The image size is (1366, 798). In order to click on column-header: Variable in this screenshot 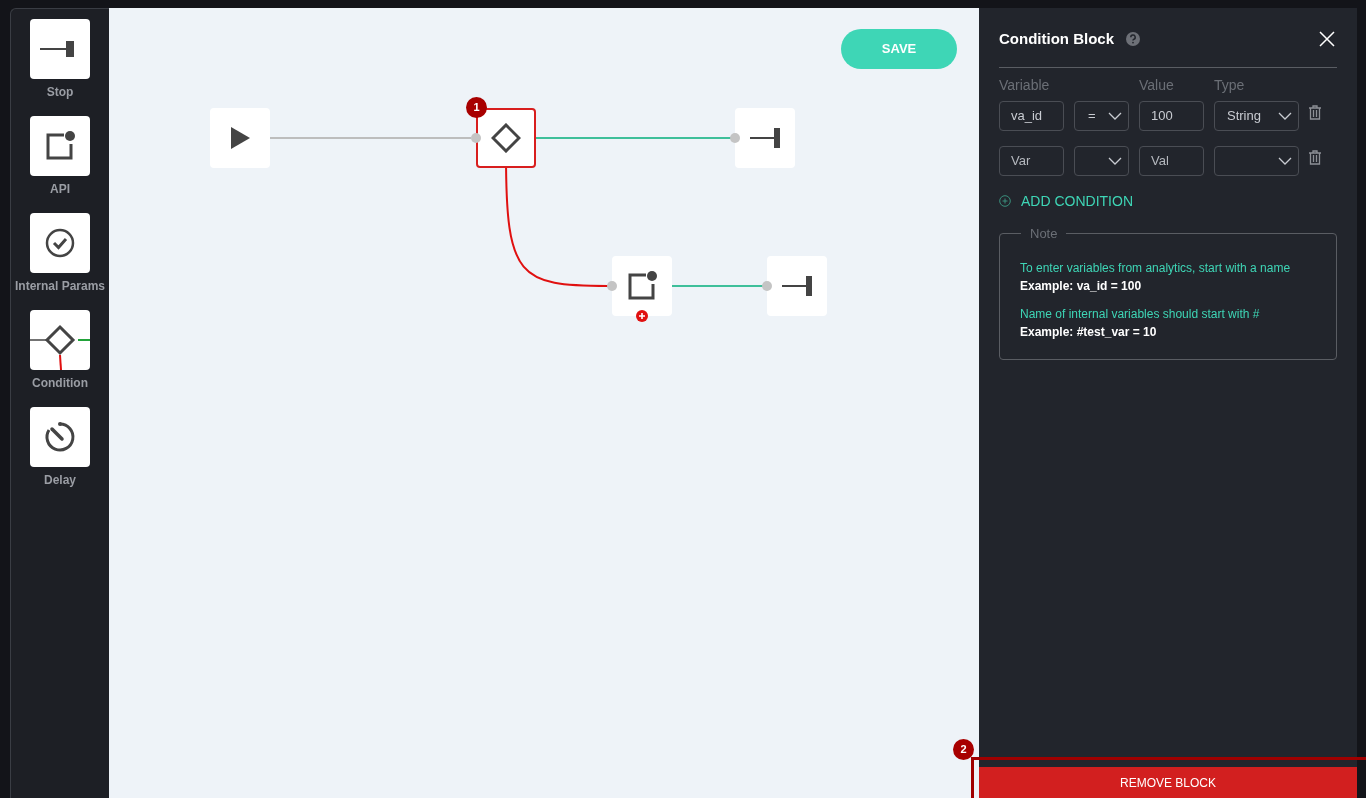, I will do `click(1025, 85)`.